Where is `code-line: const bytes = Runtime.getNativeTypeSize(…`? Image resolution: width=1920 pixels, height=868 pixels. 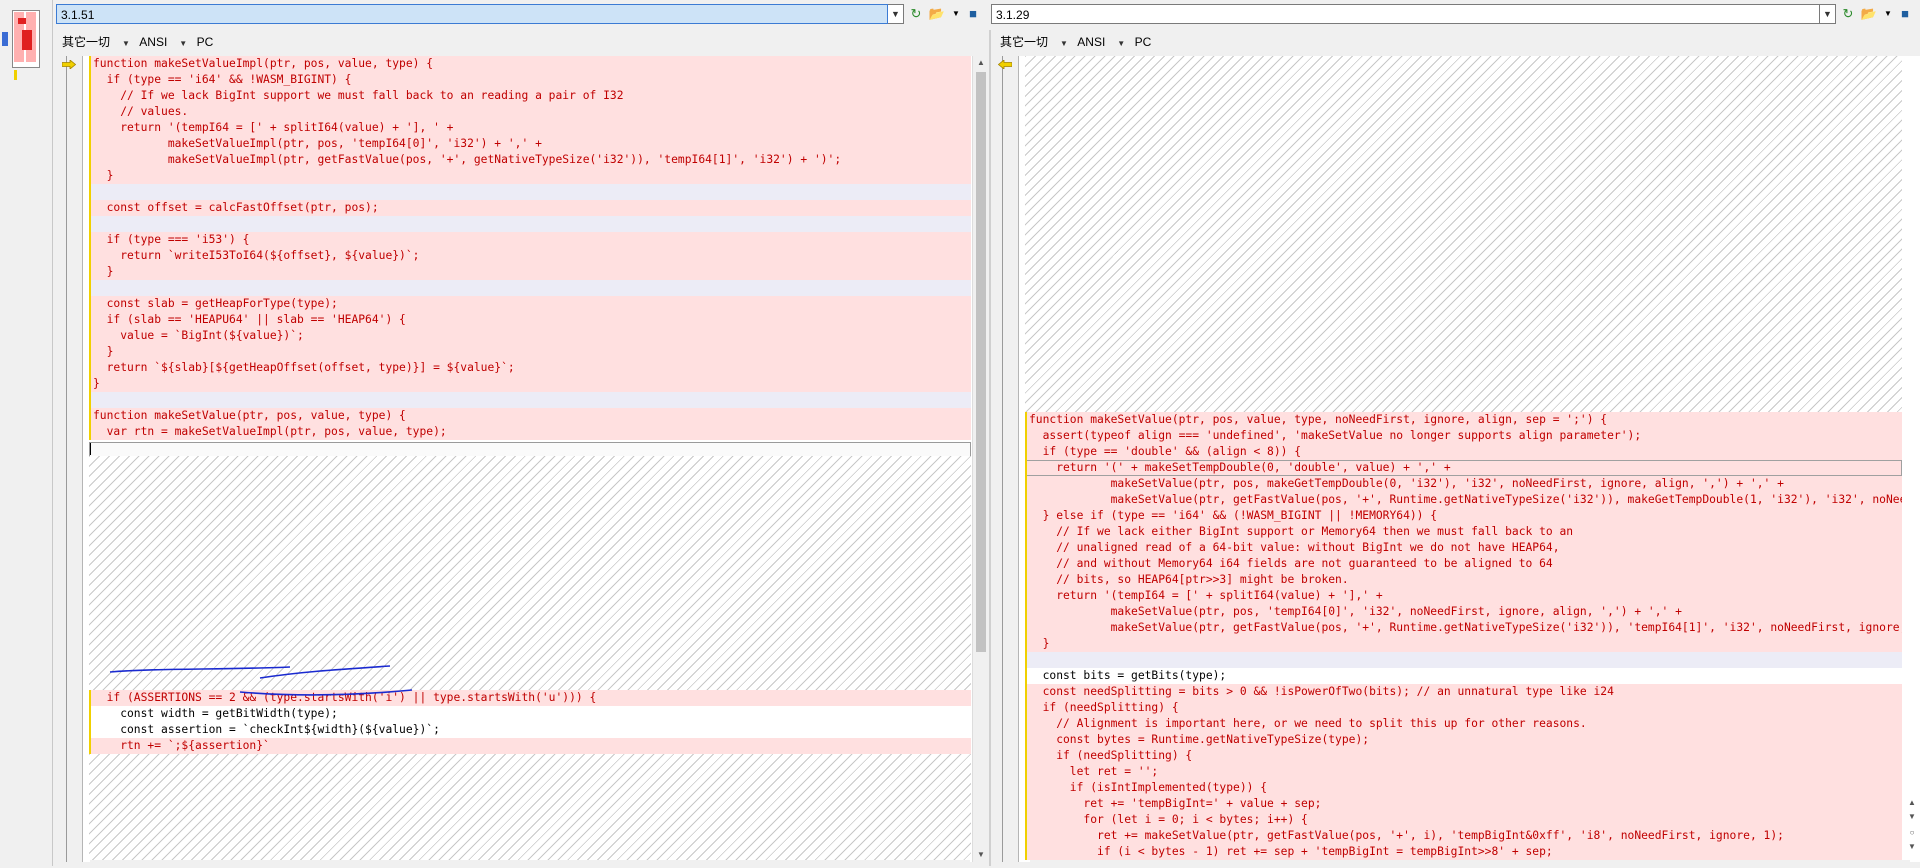
code-line: const bytes = Runtime.getNativeTypeSize(… is located at coordinates (1463, 740).